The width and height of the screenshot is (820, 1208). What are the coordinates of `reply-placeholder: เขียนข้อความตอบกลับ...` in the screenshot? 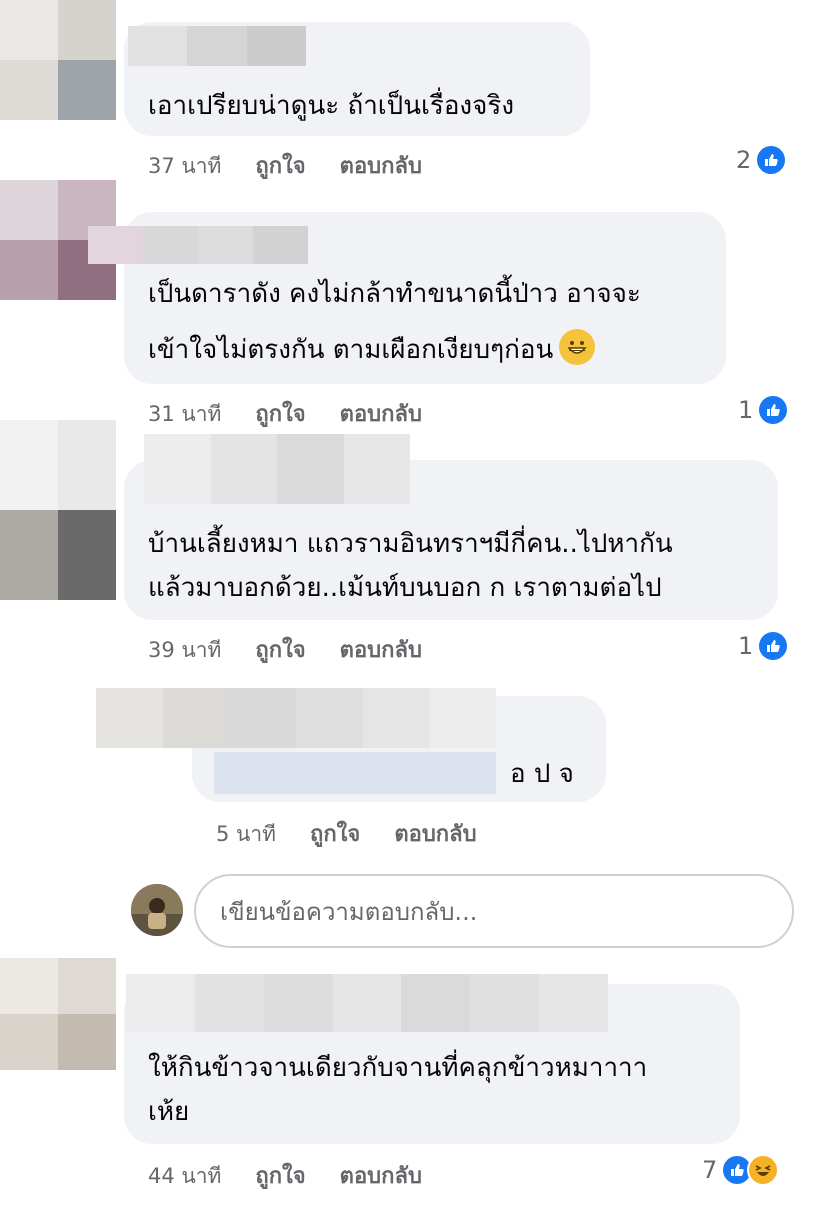 It's located at (349, 911).